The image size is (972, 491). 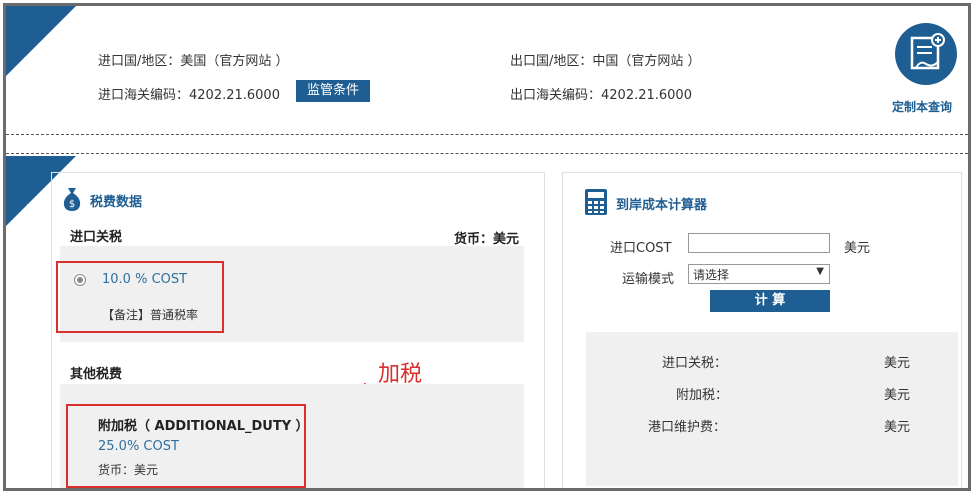 What do you see at coordinates (857, 248) in the screenshot?
I see `cost-unit: 美元` at bounding box center [857, 248].